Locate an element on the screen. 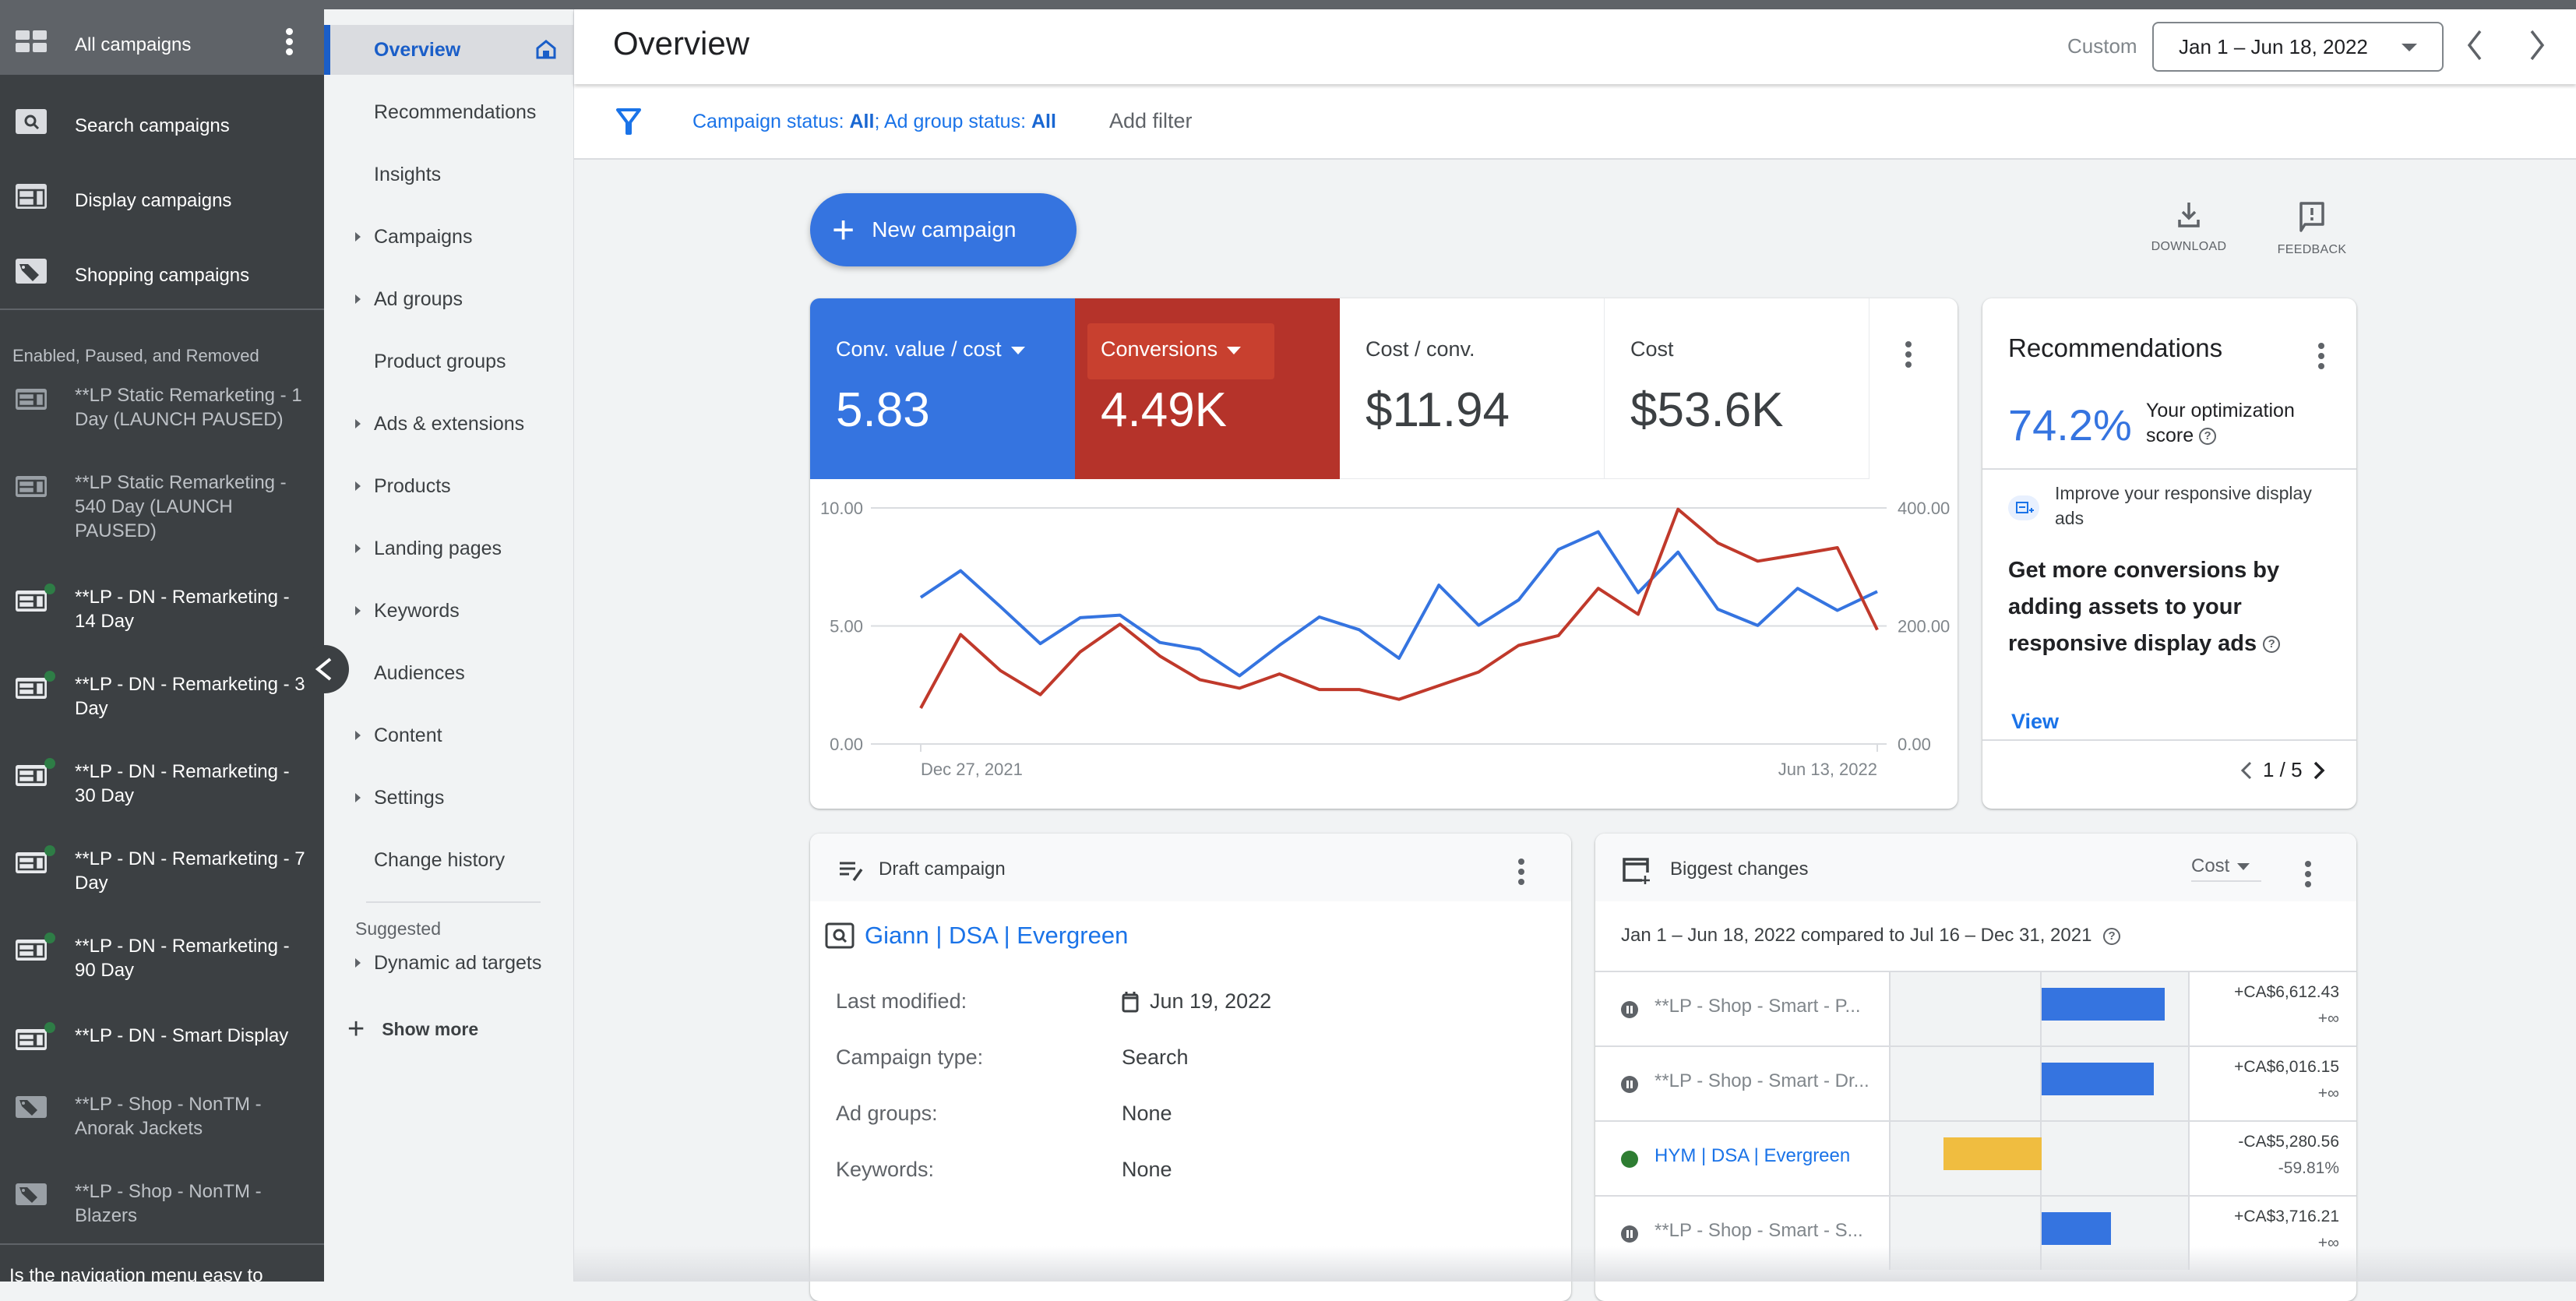 The width and height of the screenshot is (2576, 1301). home-icon is located at coordinates (546, 49).